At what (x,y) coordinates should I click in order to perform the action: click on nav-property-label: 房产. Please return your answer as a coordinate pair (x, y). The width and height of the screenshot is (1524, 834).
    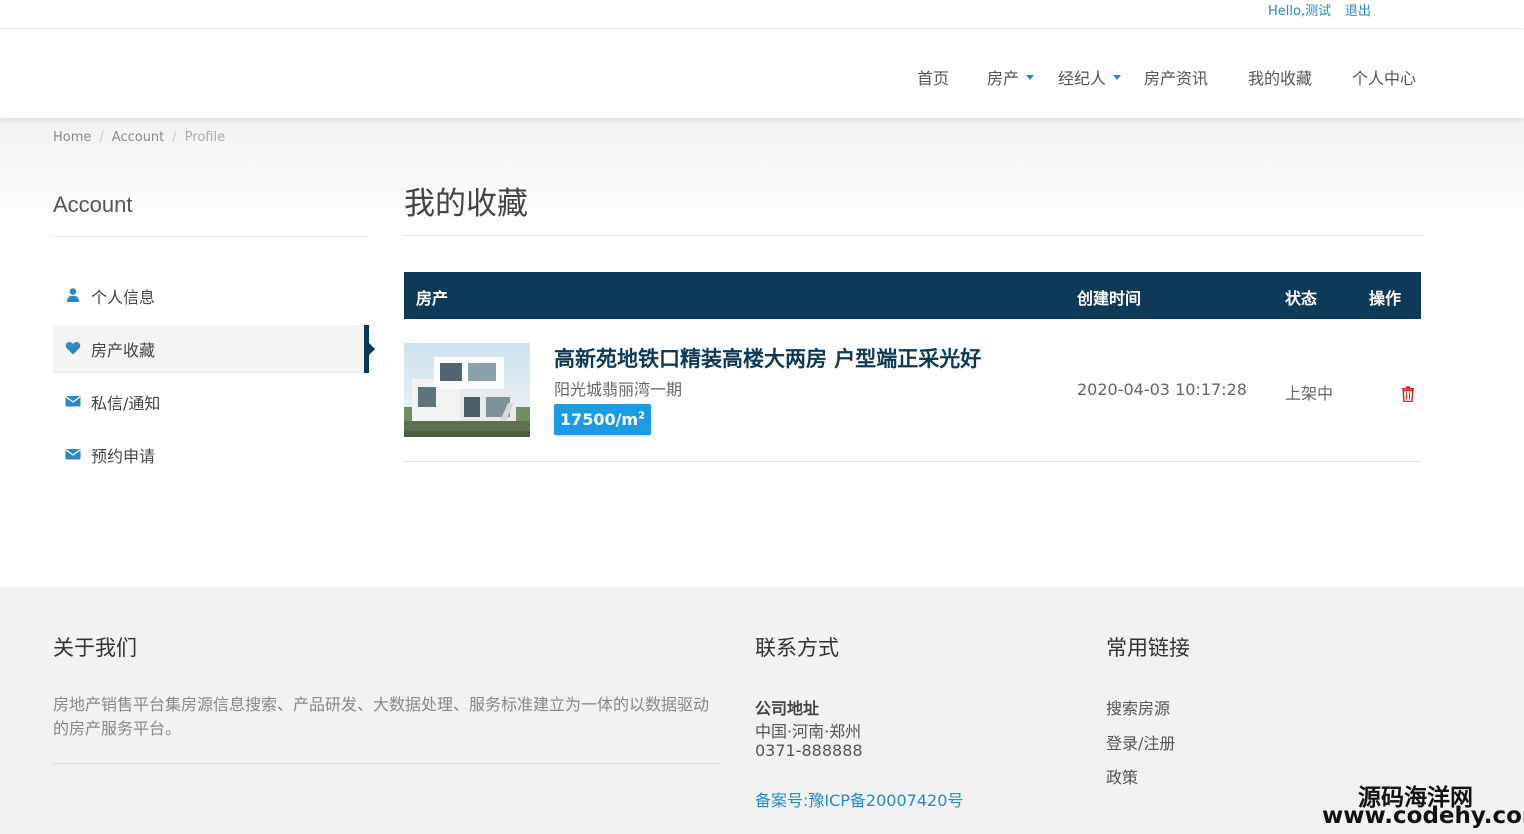
    Looking at the image, I should click on (1003, 78).